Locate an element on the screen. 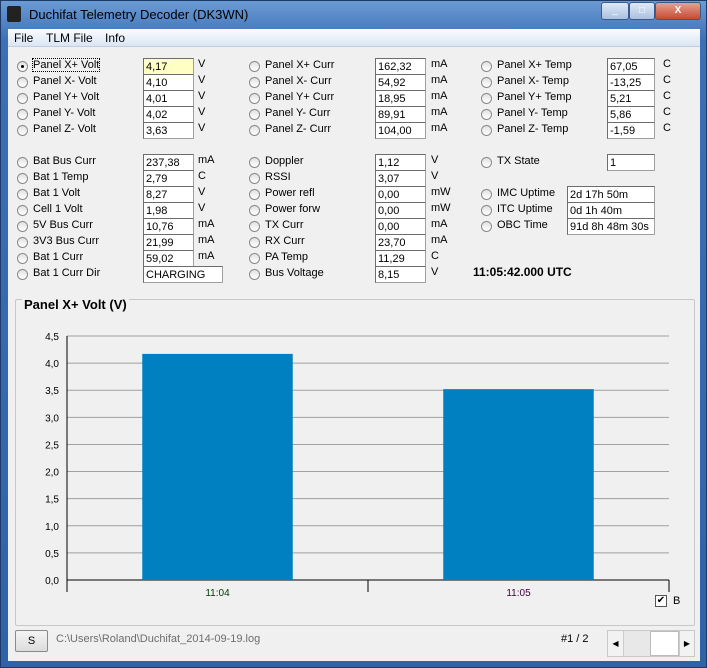 Image resolution: width=707 pixels, height=668 pixels. field-label: Panel Z- Volt is located at coordinates (64, 129).